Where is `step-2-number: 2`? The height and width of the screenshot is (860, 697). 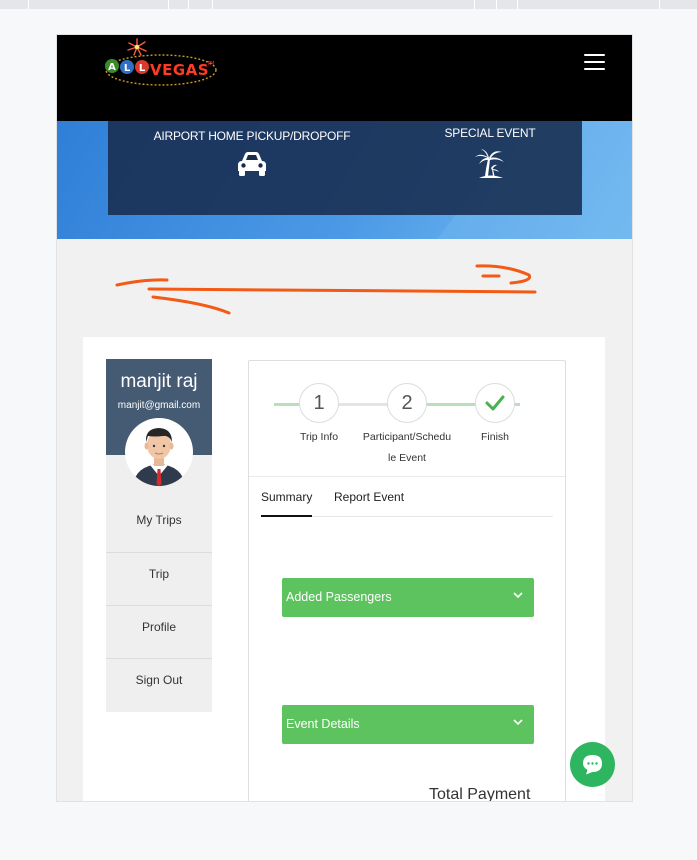 step-2-number: 2 is located at coordinates (407, 403).